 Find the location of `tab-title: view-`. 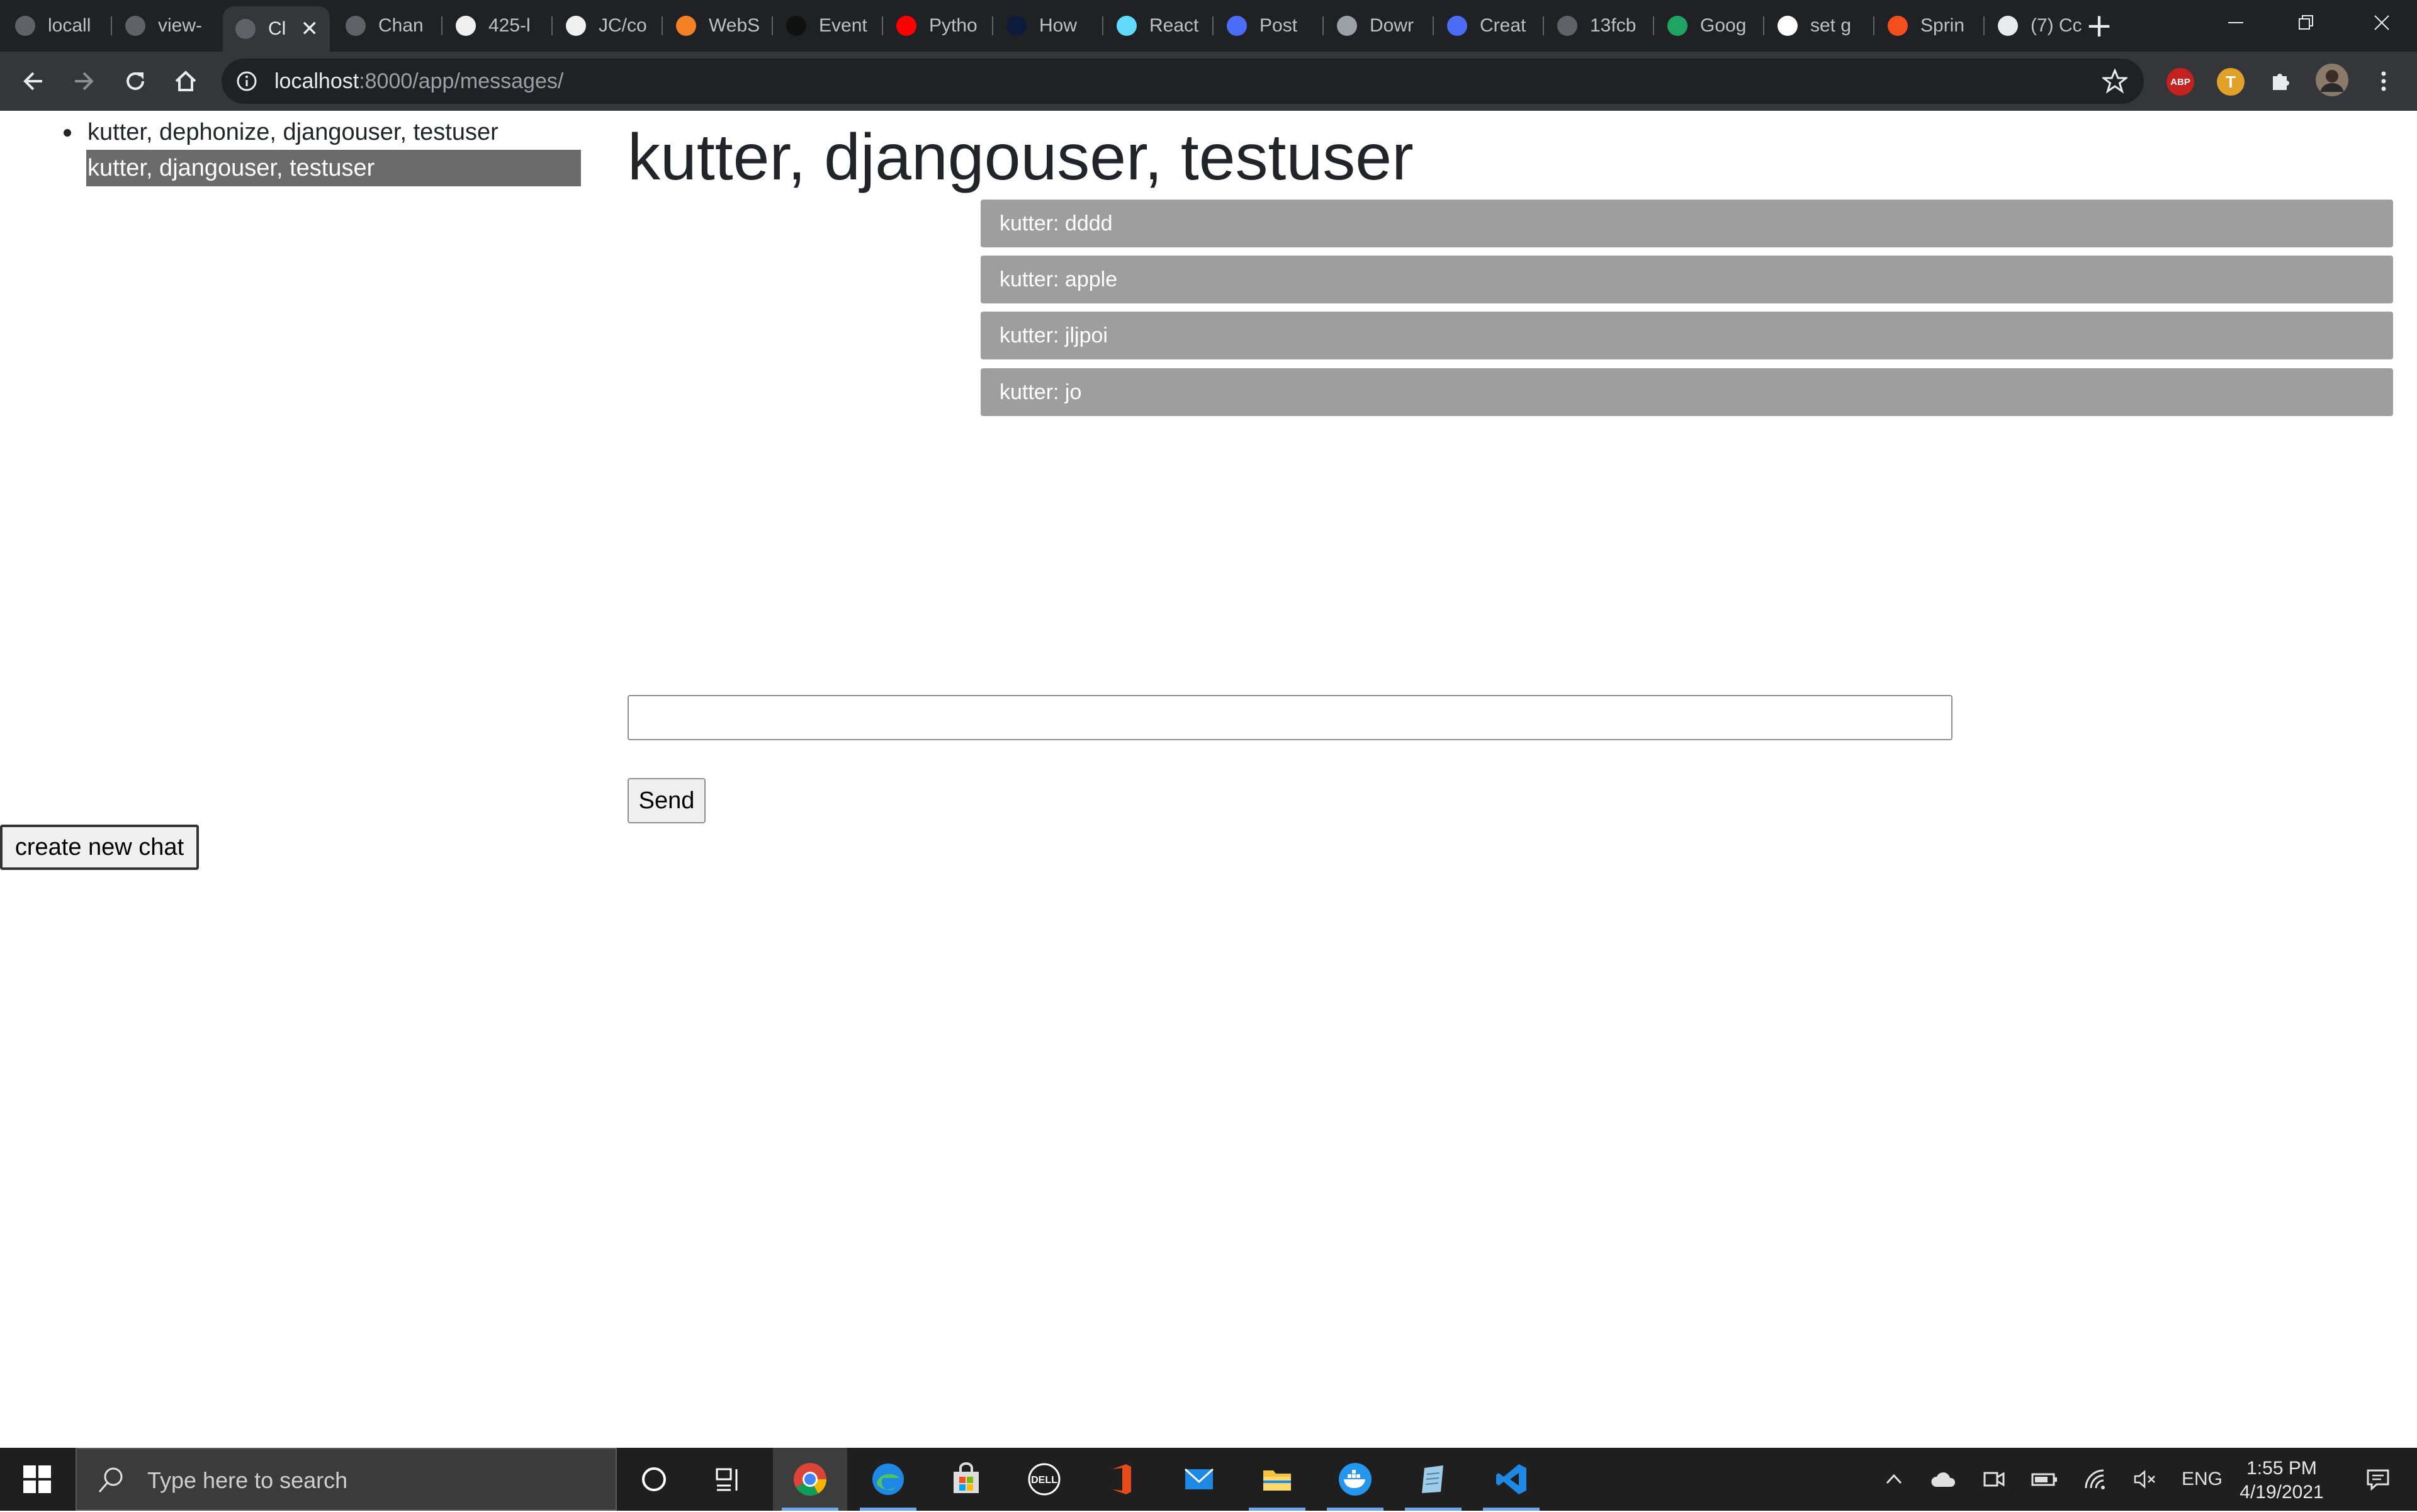

tab-title: view- is located at coordinates (180, 25).